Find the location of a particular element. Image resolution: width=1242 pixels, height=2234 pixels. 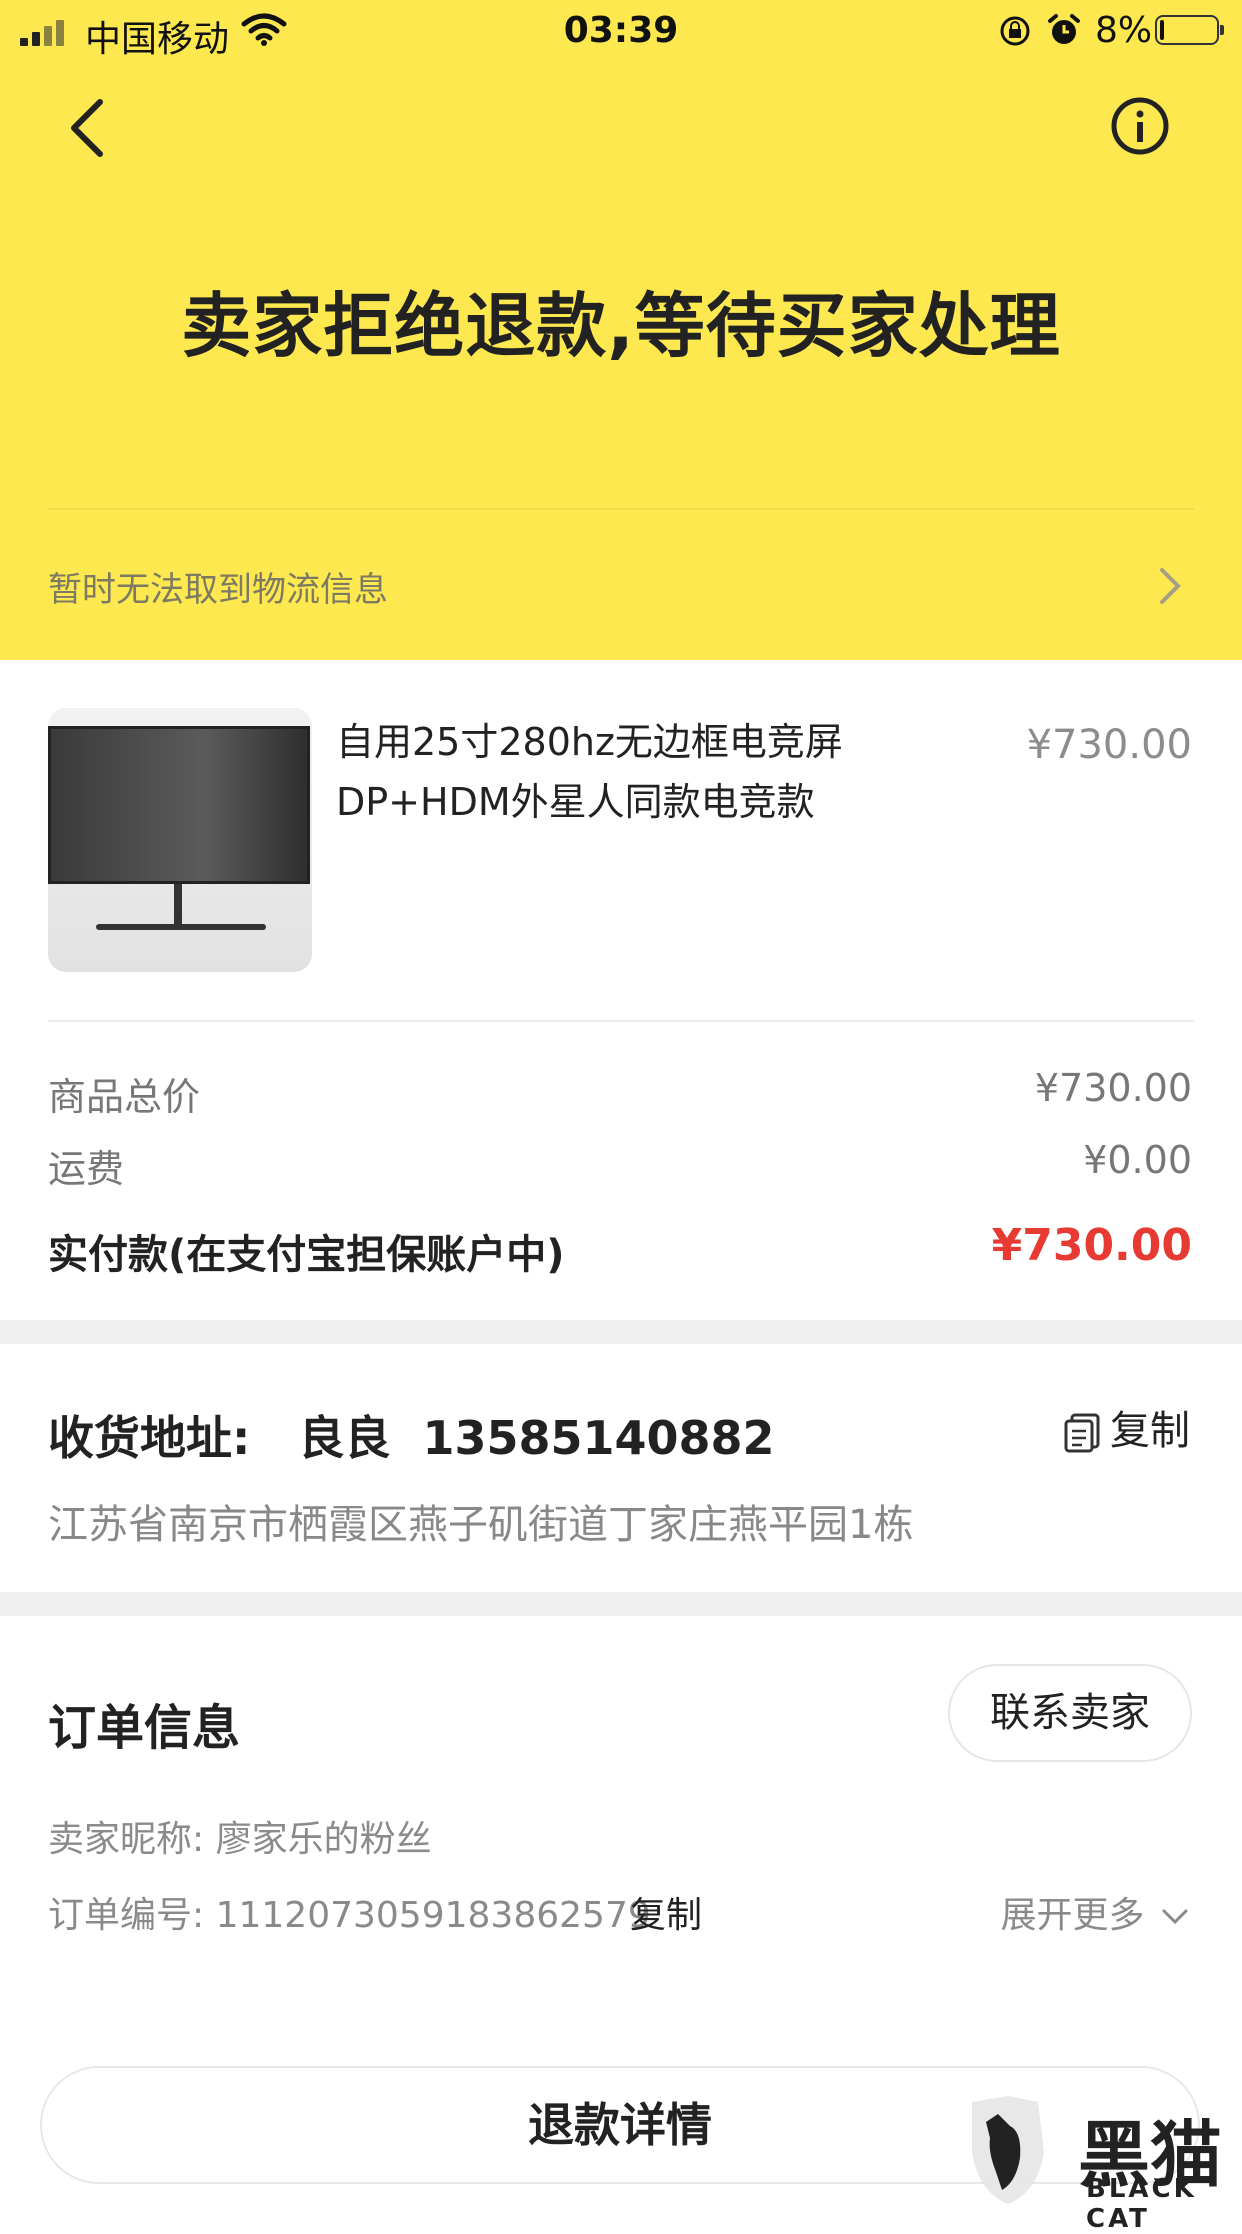

order-number: 订单编号: 1112073059183862579 is located at coordinates (349, 1915).